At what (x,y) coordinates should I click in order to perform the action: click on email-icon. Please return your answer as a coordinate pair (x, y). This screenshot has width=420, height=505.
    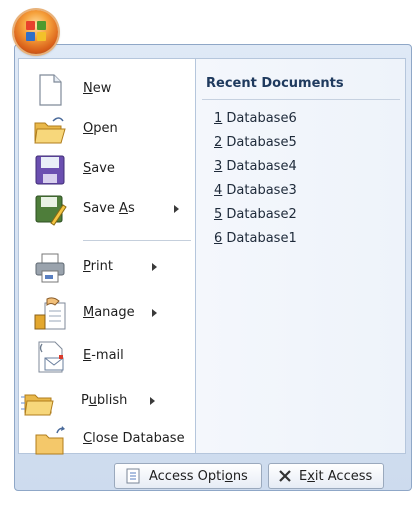
    Looking at the image, I should click on (51, 357).